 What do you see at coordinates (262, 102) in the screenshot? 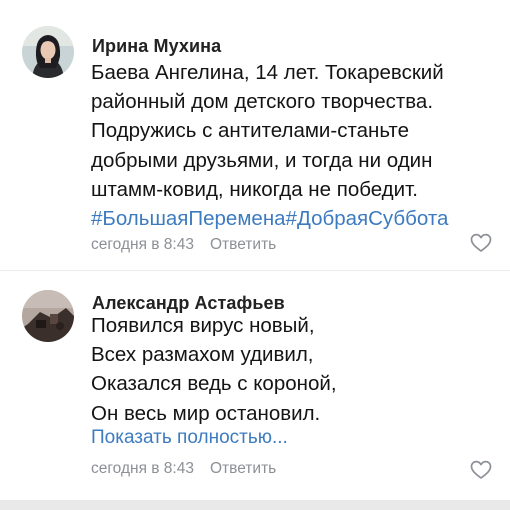
I see `comment-text-line: районный дом детского творчества.` at bounding box center [262, 102].